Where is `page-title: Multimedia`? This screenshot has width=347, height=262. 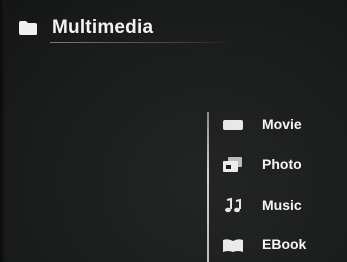 page-title: Multimedia is located at coordinates (103, 27).